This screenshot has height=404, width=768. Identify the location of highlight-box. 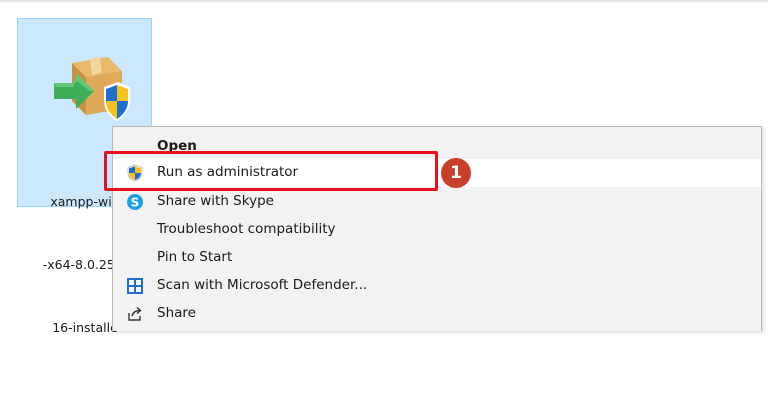
(271, 171).